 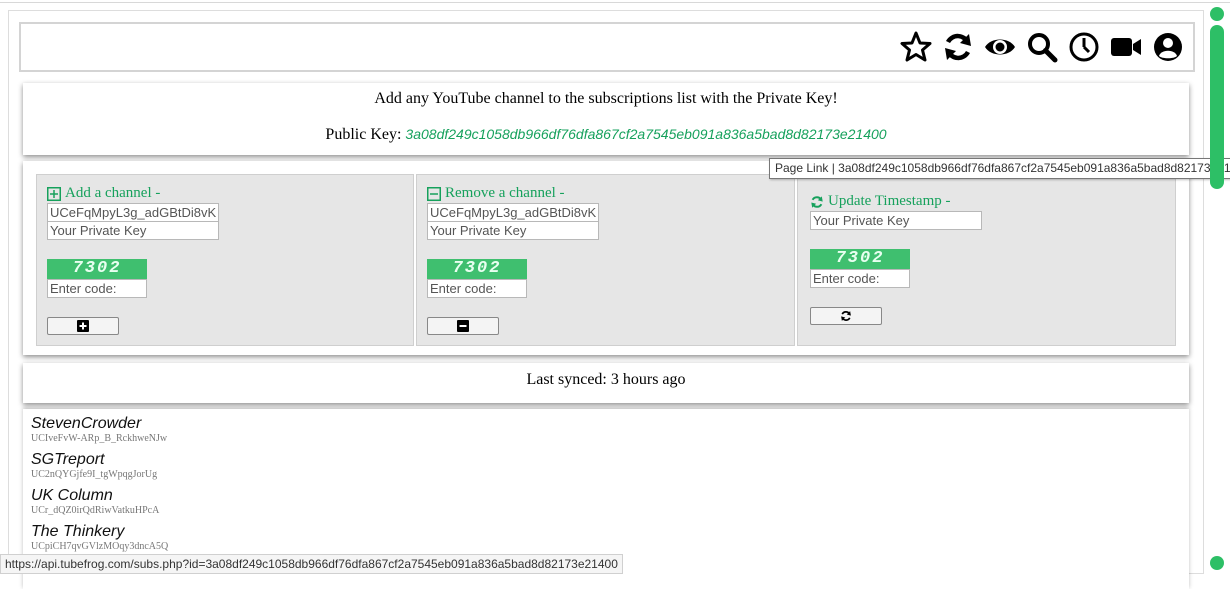 I want to click on remove-channel-title: Remove a channel -, so click(x=496, y=193).